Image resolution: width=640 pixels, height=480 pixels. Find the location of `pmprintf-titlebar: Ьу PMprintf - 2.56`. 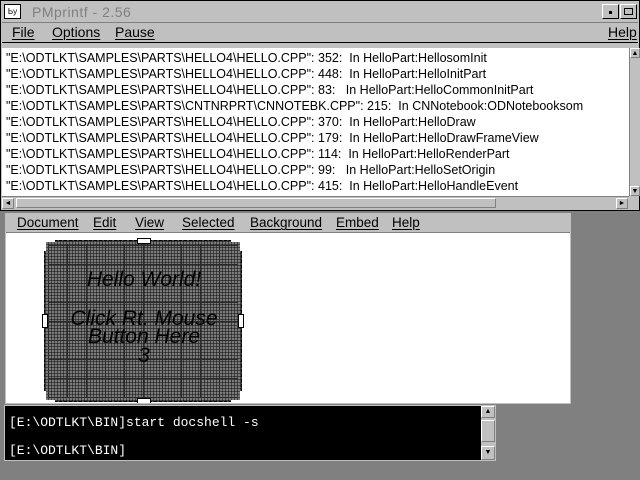

pmprintf-titlebar: Ьу PMprintf - 2.56 is located at coordinates (320, 12).